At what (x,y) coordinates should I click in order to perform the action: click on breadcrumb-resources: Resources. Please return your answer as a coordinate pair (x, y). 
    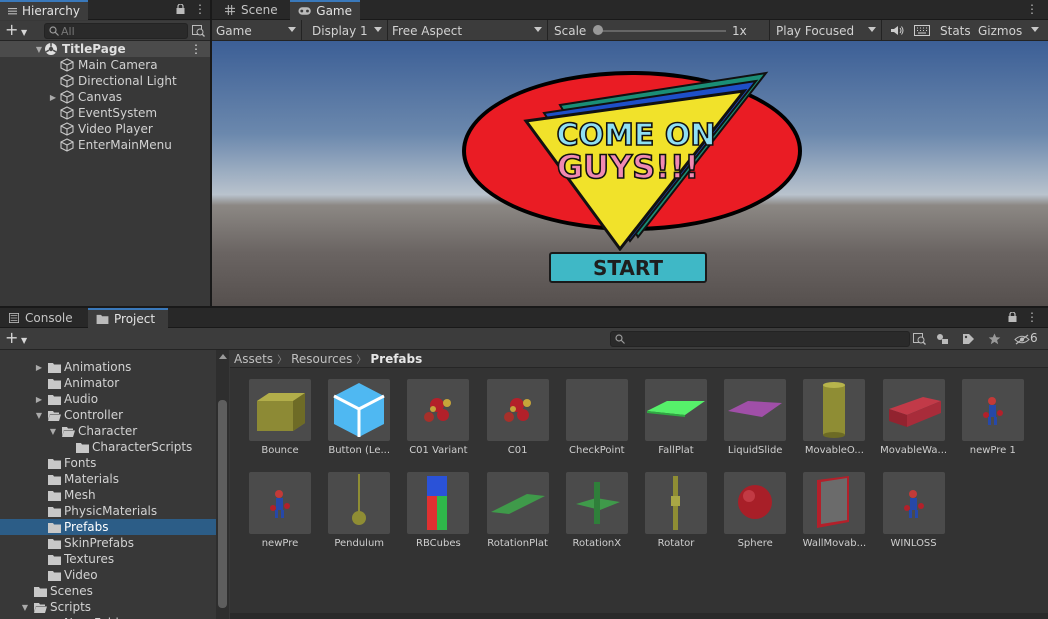
    Looking at the image, I should click on (321, 359).